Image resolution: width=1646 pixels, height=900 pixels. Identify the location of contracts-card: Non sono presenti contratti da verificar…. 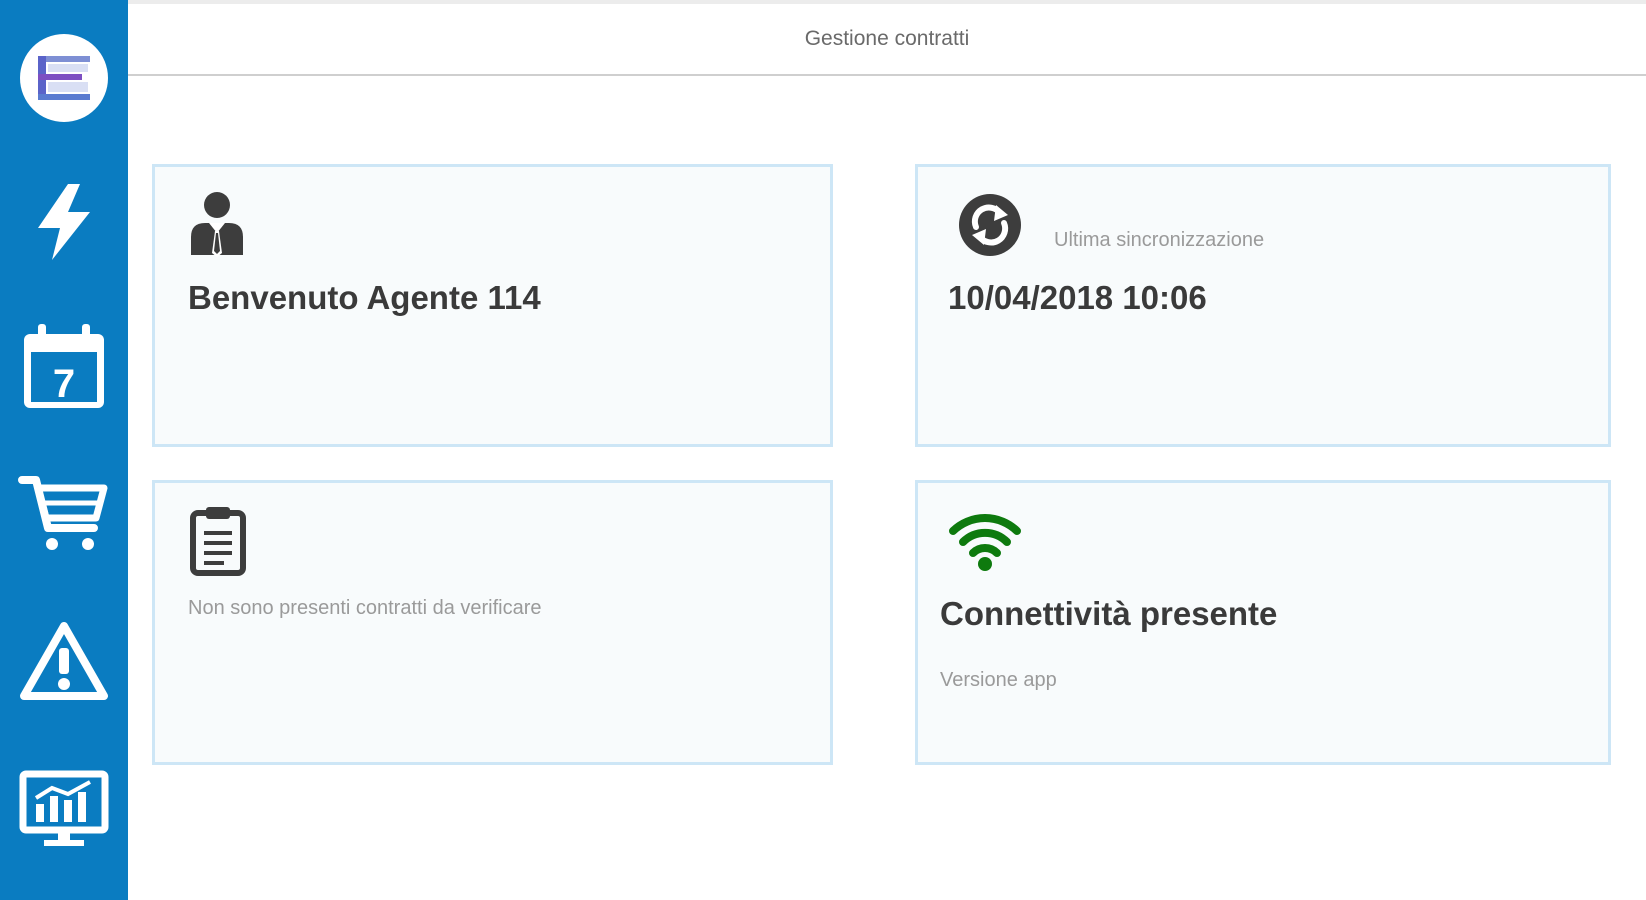
(492, 622).